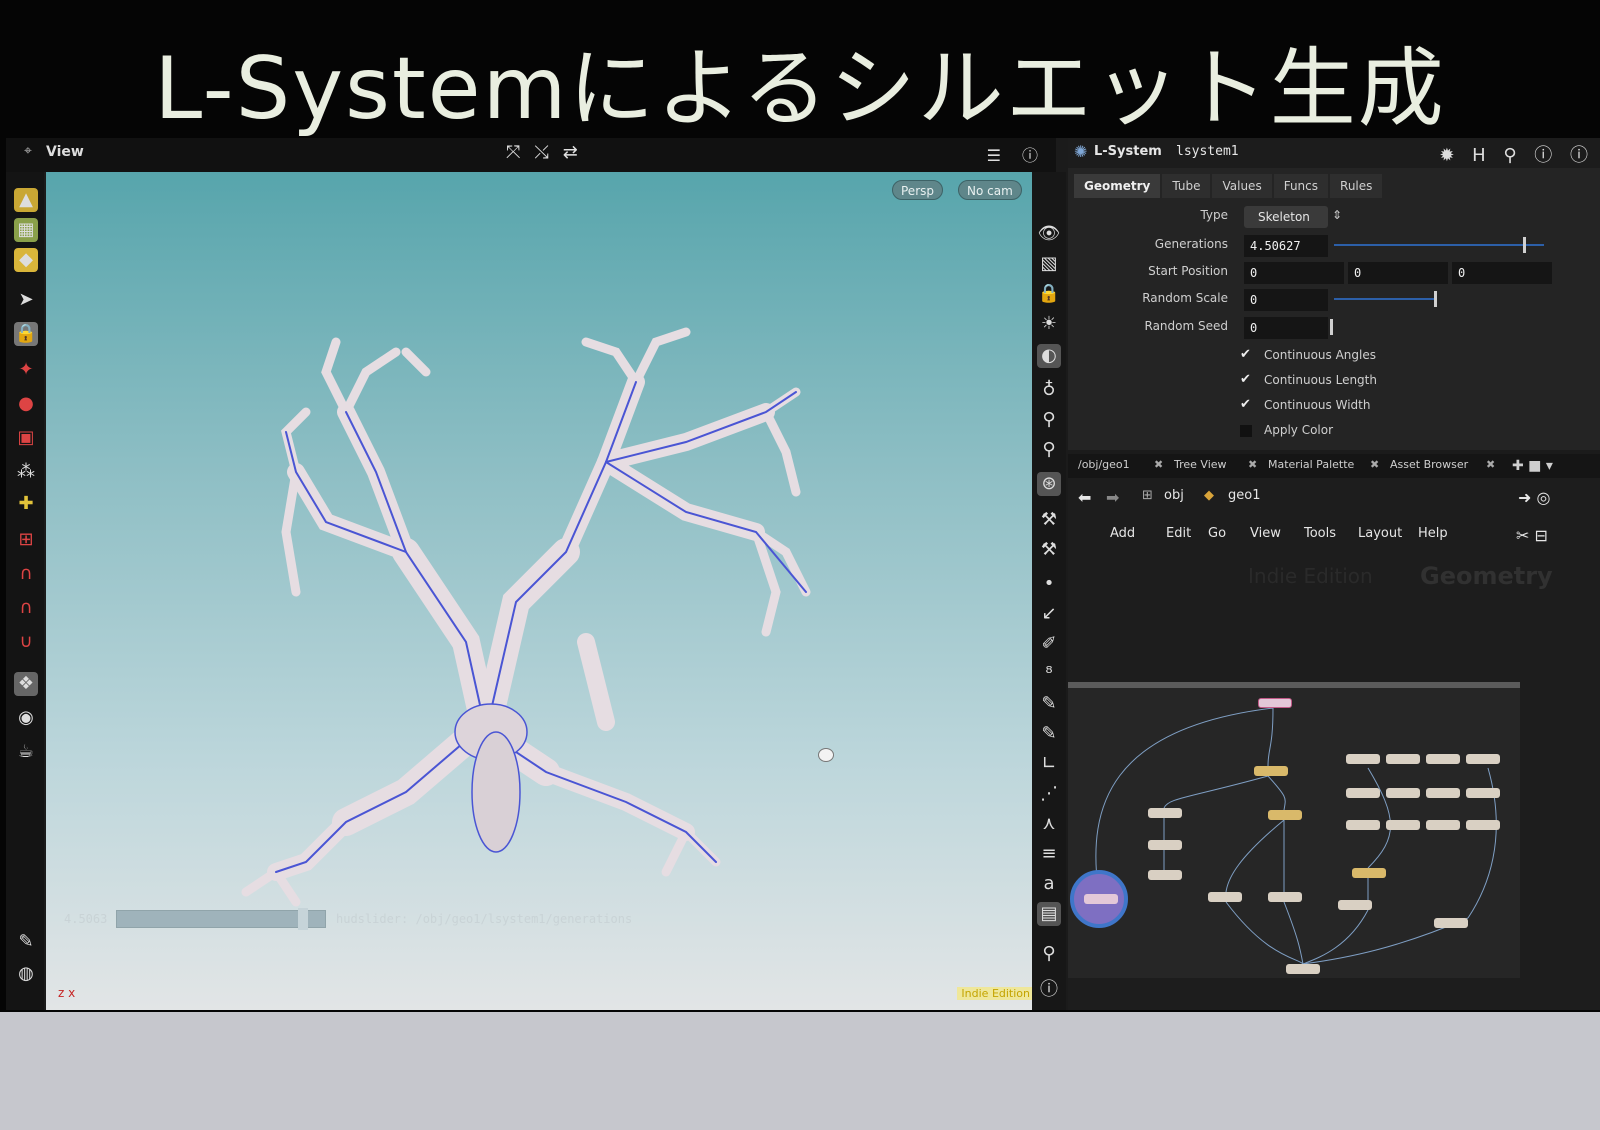 Image resolution: width=1600 pixels, height=1130 pixels. I want to click on tab-tree-view: Tree View, so click(1200, 464).